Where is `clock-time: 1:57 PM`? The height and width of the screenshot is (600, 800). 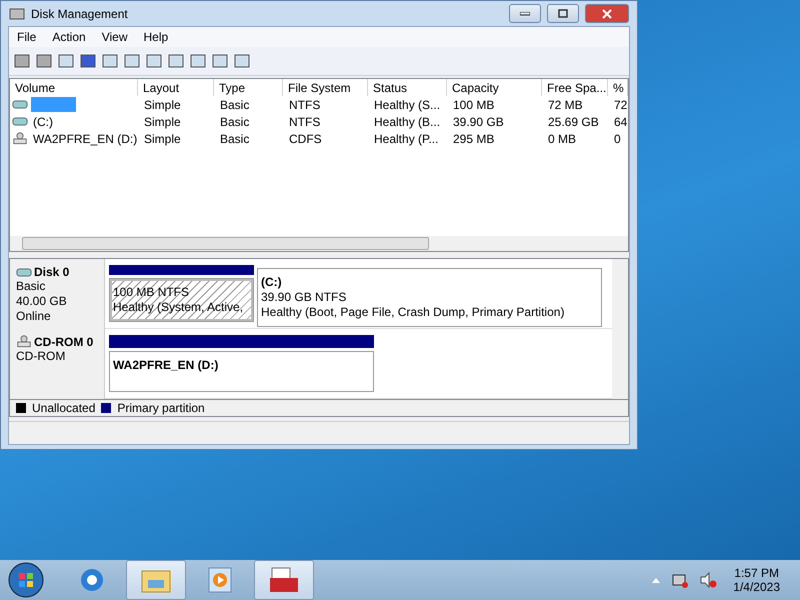
clock-time: 1:57 PM is located at coordinates (756, 573).